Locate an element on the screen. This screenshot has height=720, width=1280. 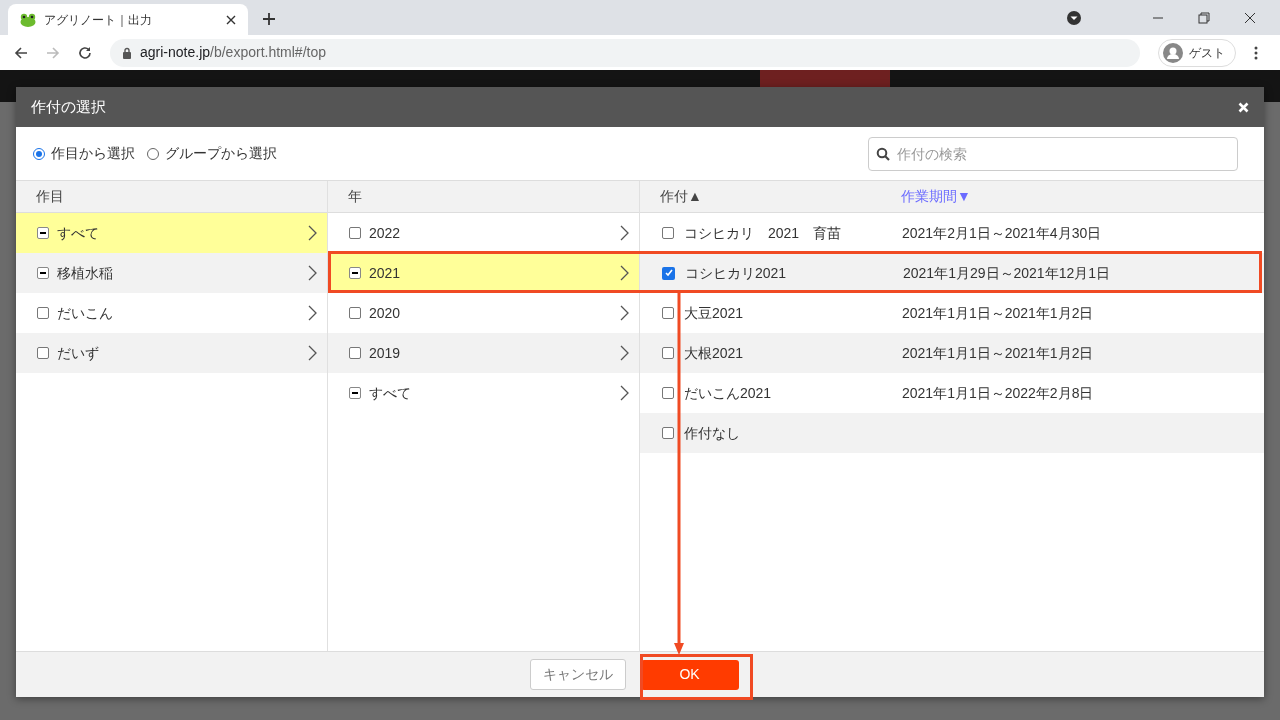
browser-tab: アグリノート｜出力 is located at coordinates (128, 19).